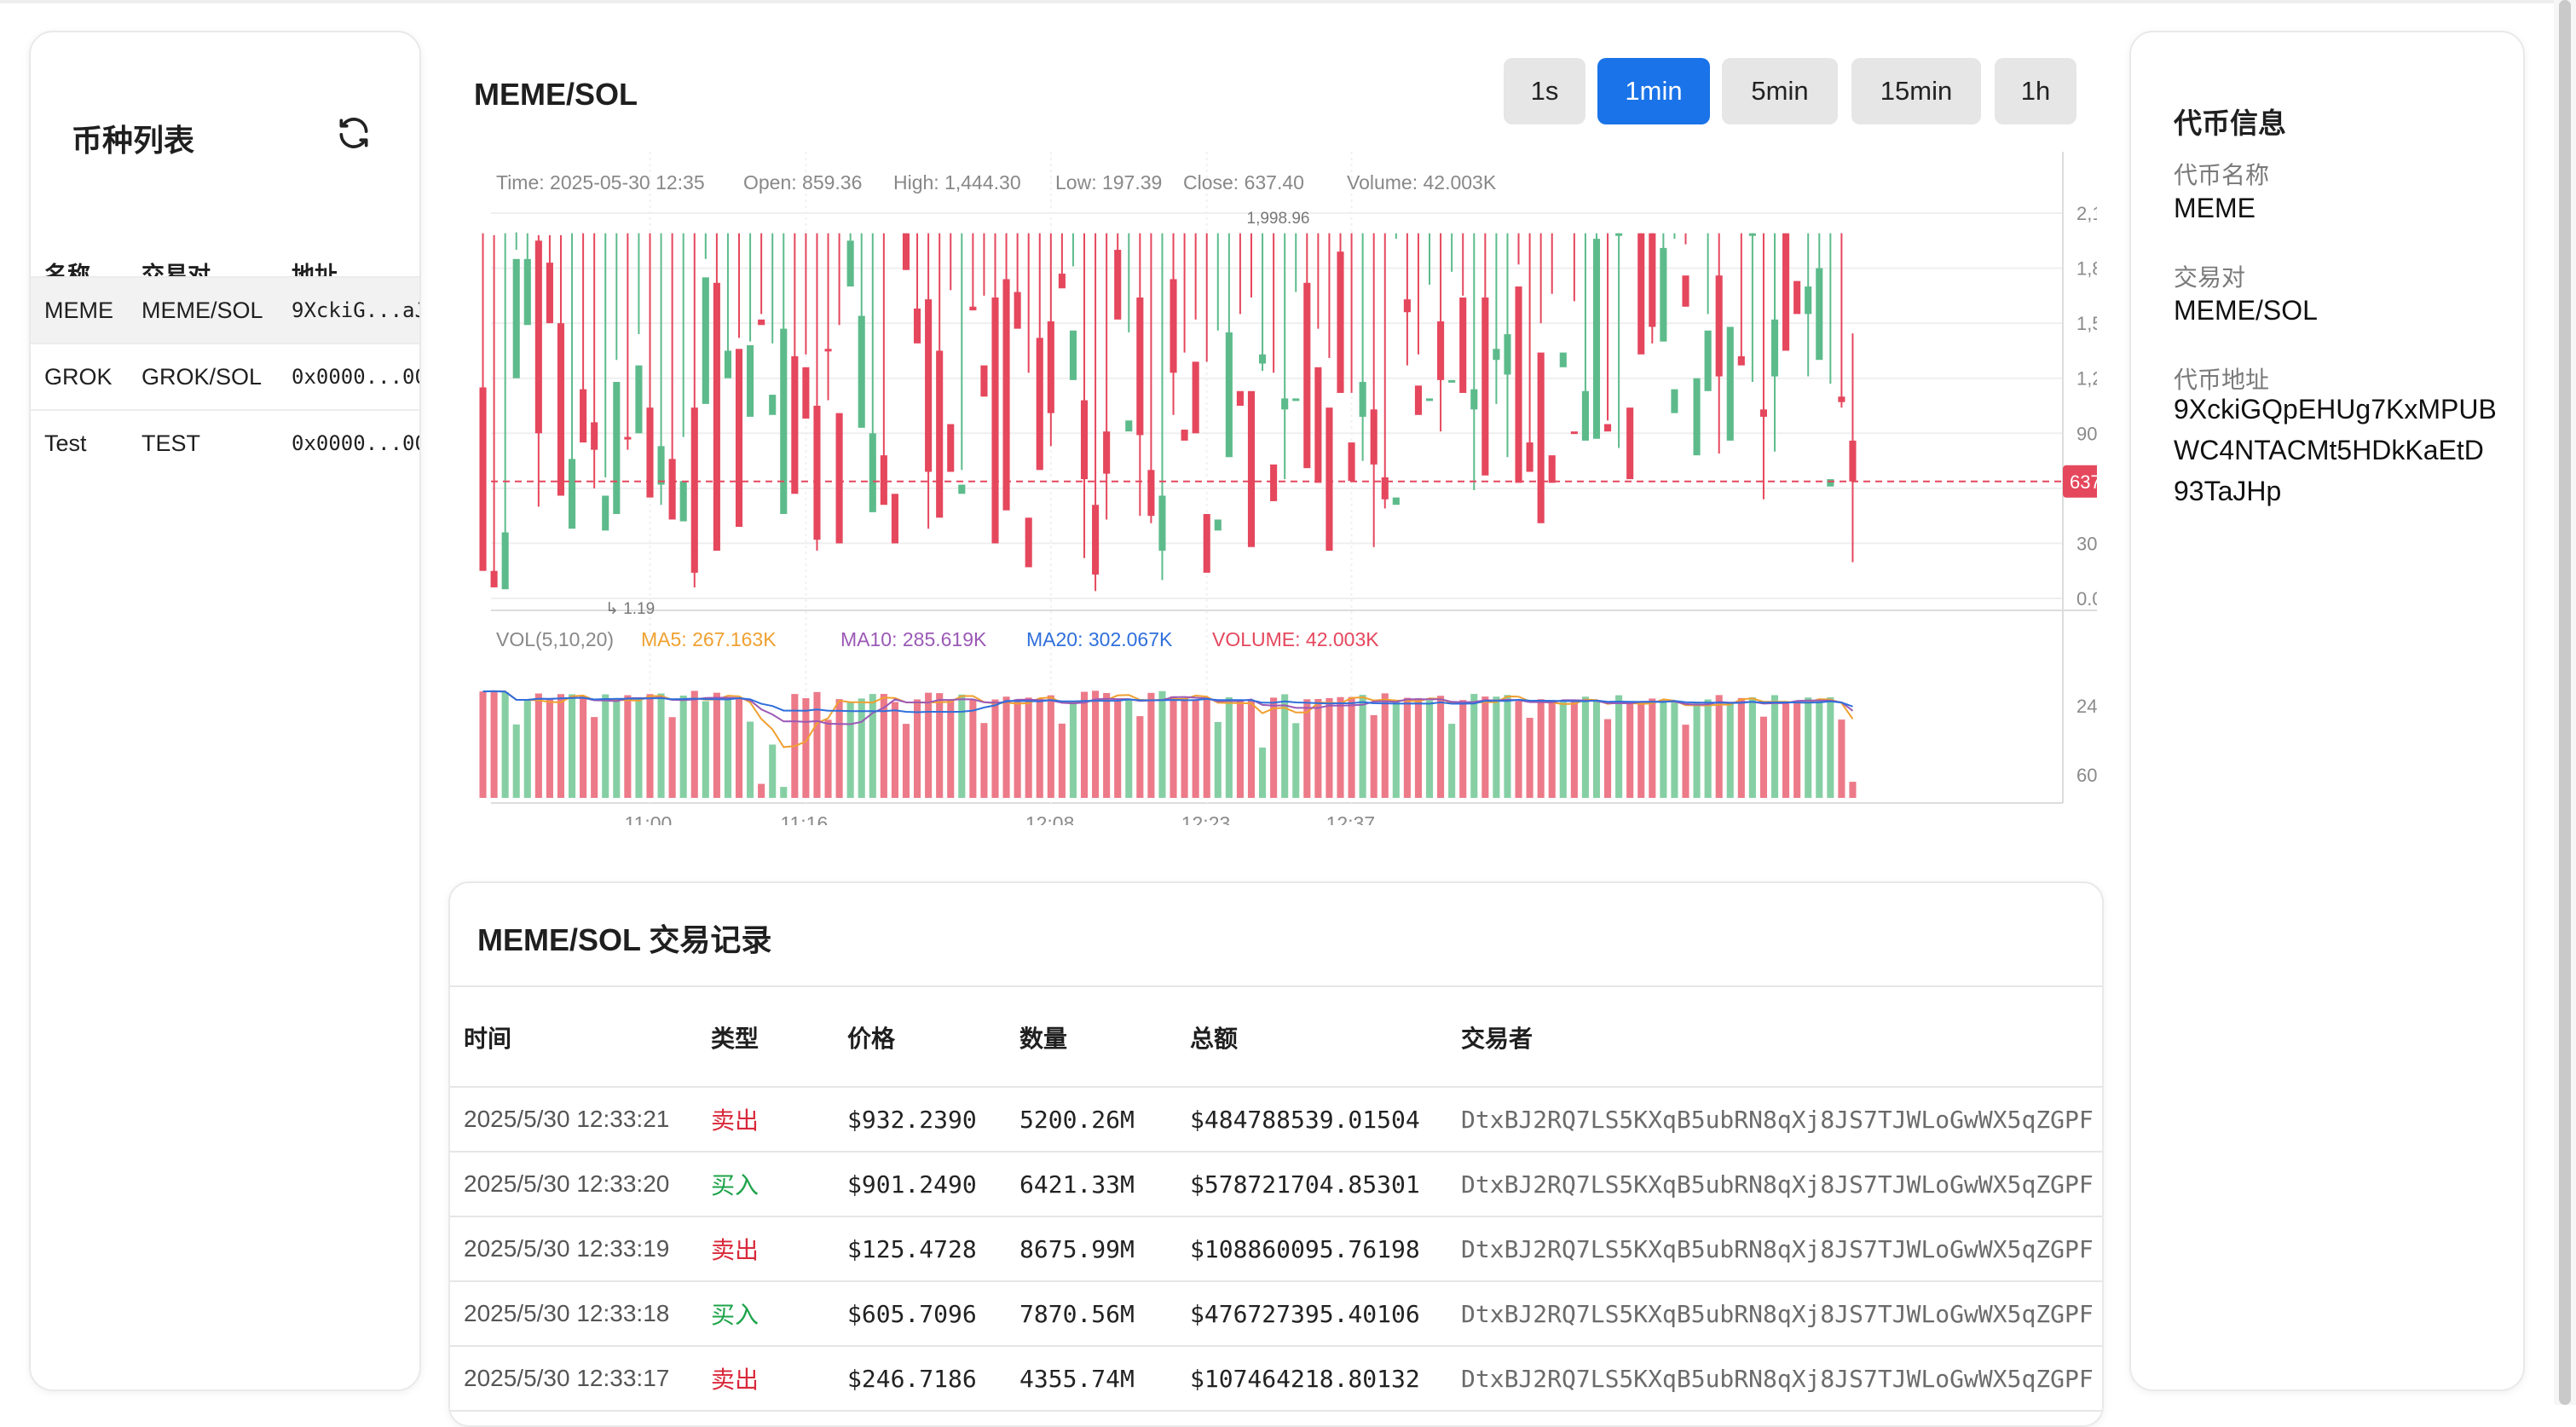  I want to click on coin-name: Test, so click(65, 443).